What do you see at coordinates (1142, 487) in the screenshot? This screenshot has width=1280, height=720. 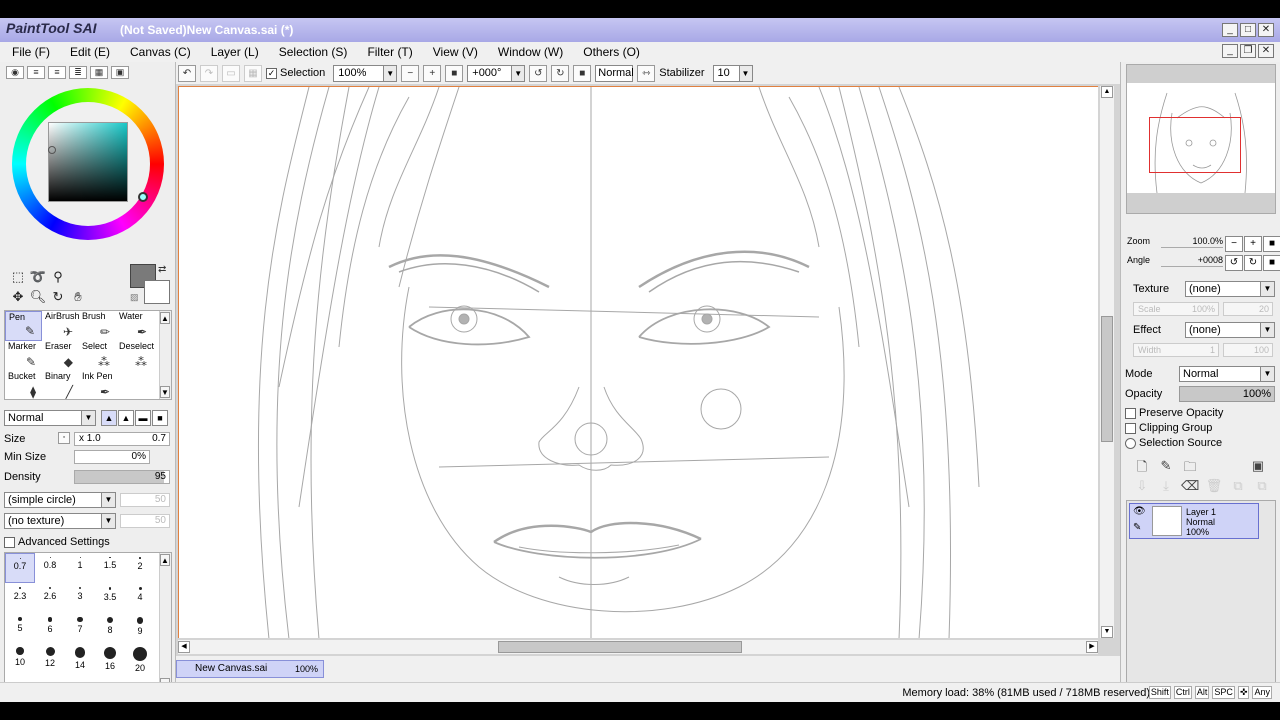 I see `transfer-down-icon: ⇩` at bounding box center [1142, 487].